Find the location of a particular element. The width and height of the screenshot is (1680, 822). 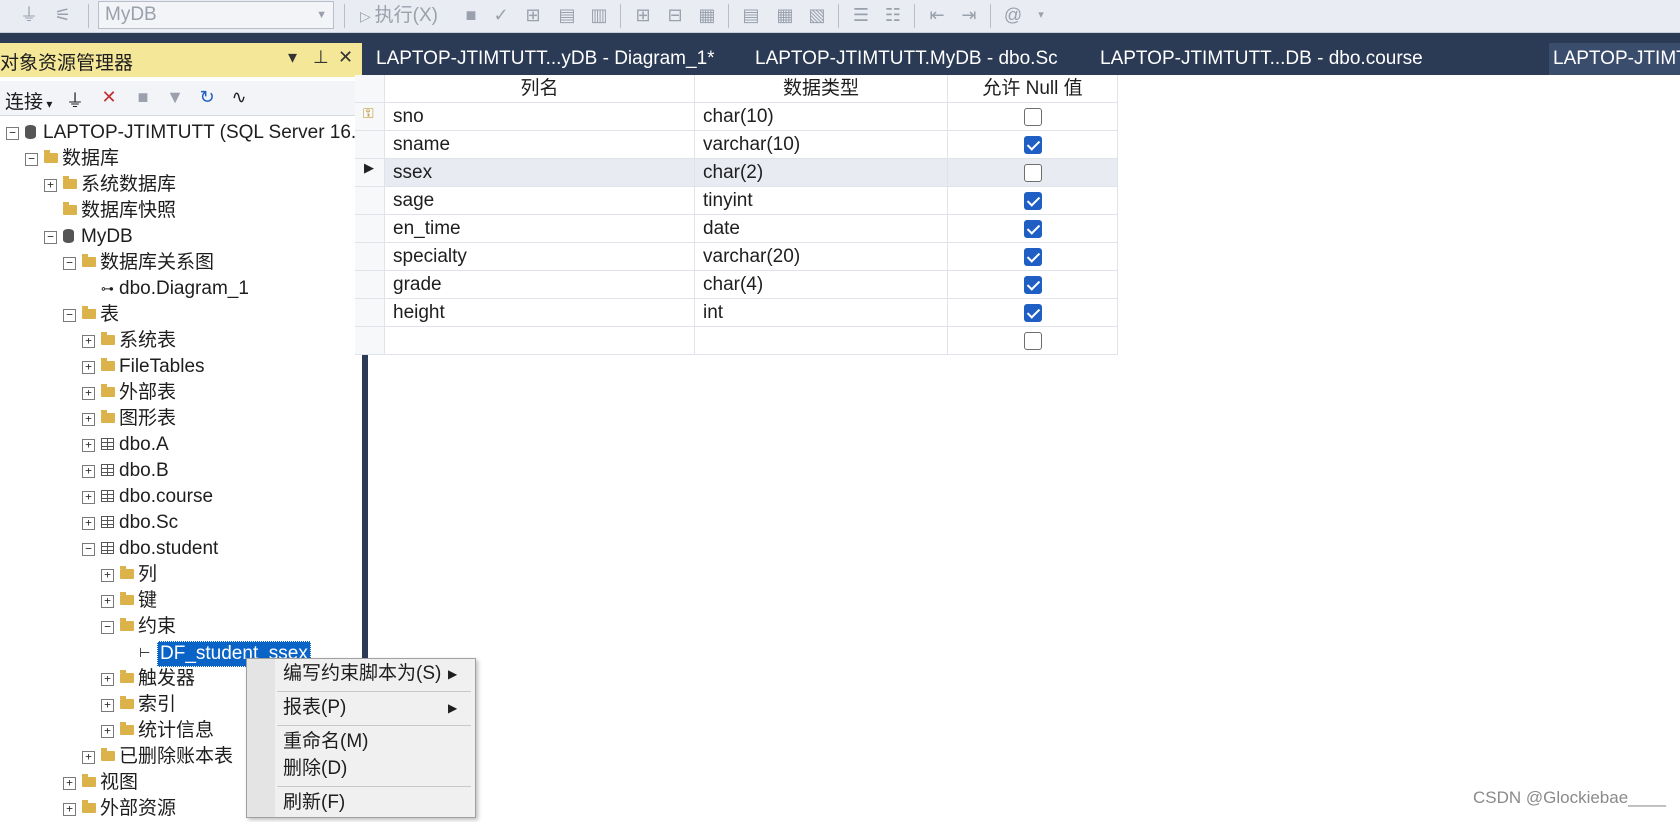

results-to-file-icon: ▥ is located at coordinates (599, 15).